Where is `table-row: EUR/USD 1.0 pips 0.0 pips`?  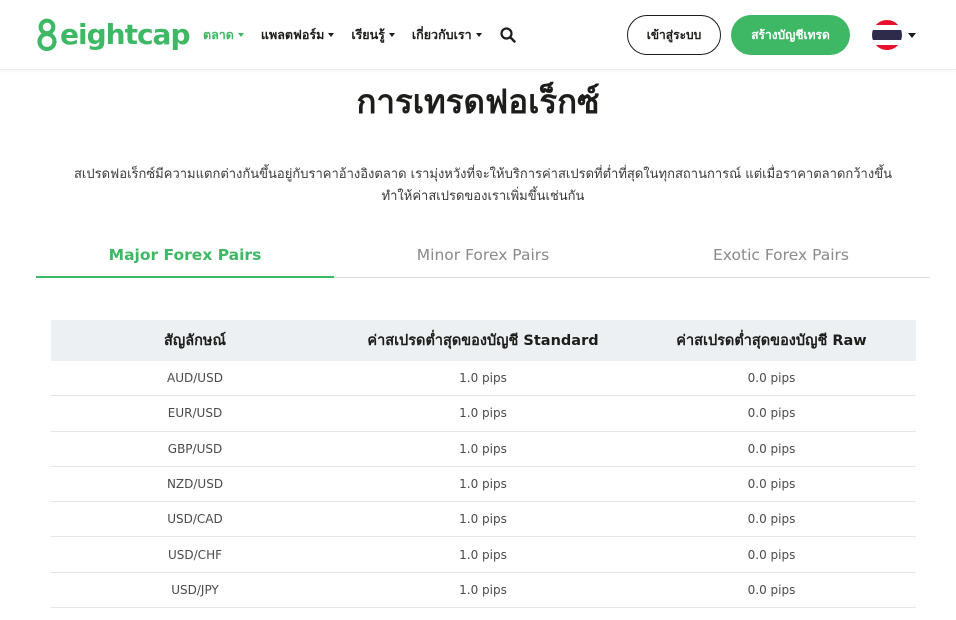 table-row: EUR/USD 1.0 pips 0.0 pips is located at coordinates (483, 414).